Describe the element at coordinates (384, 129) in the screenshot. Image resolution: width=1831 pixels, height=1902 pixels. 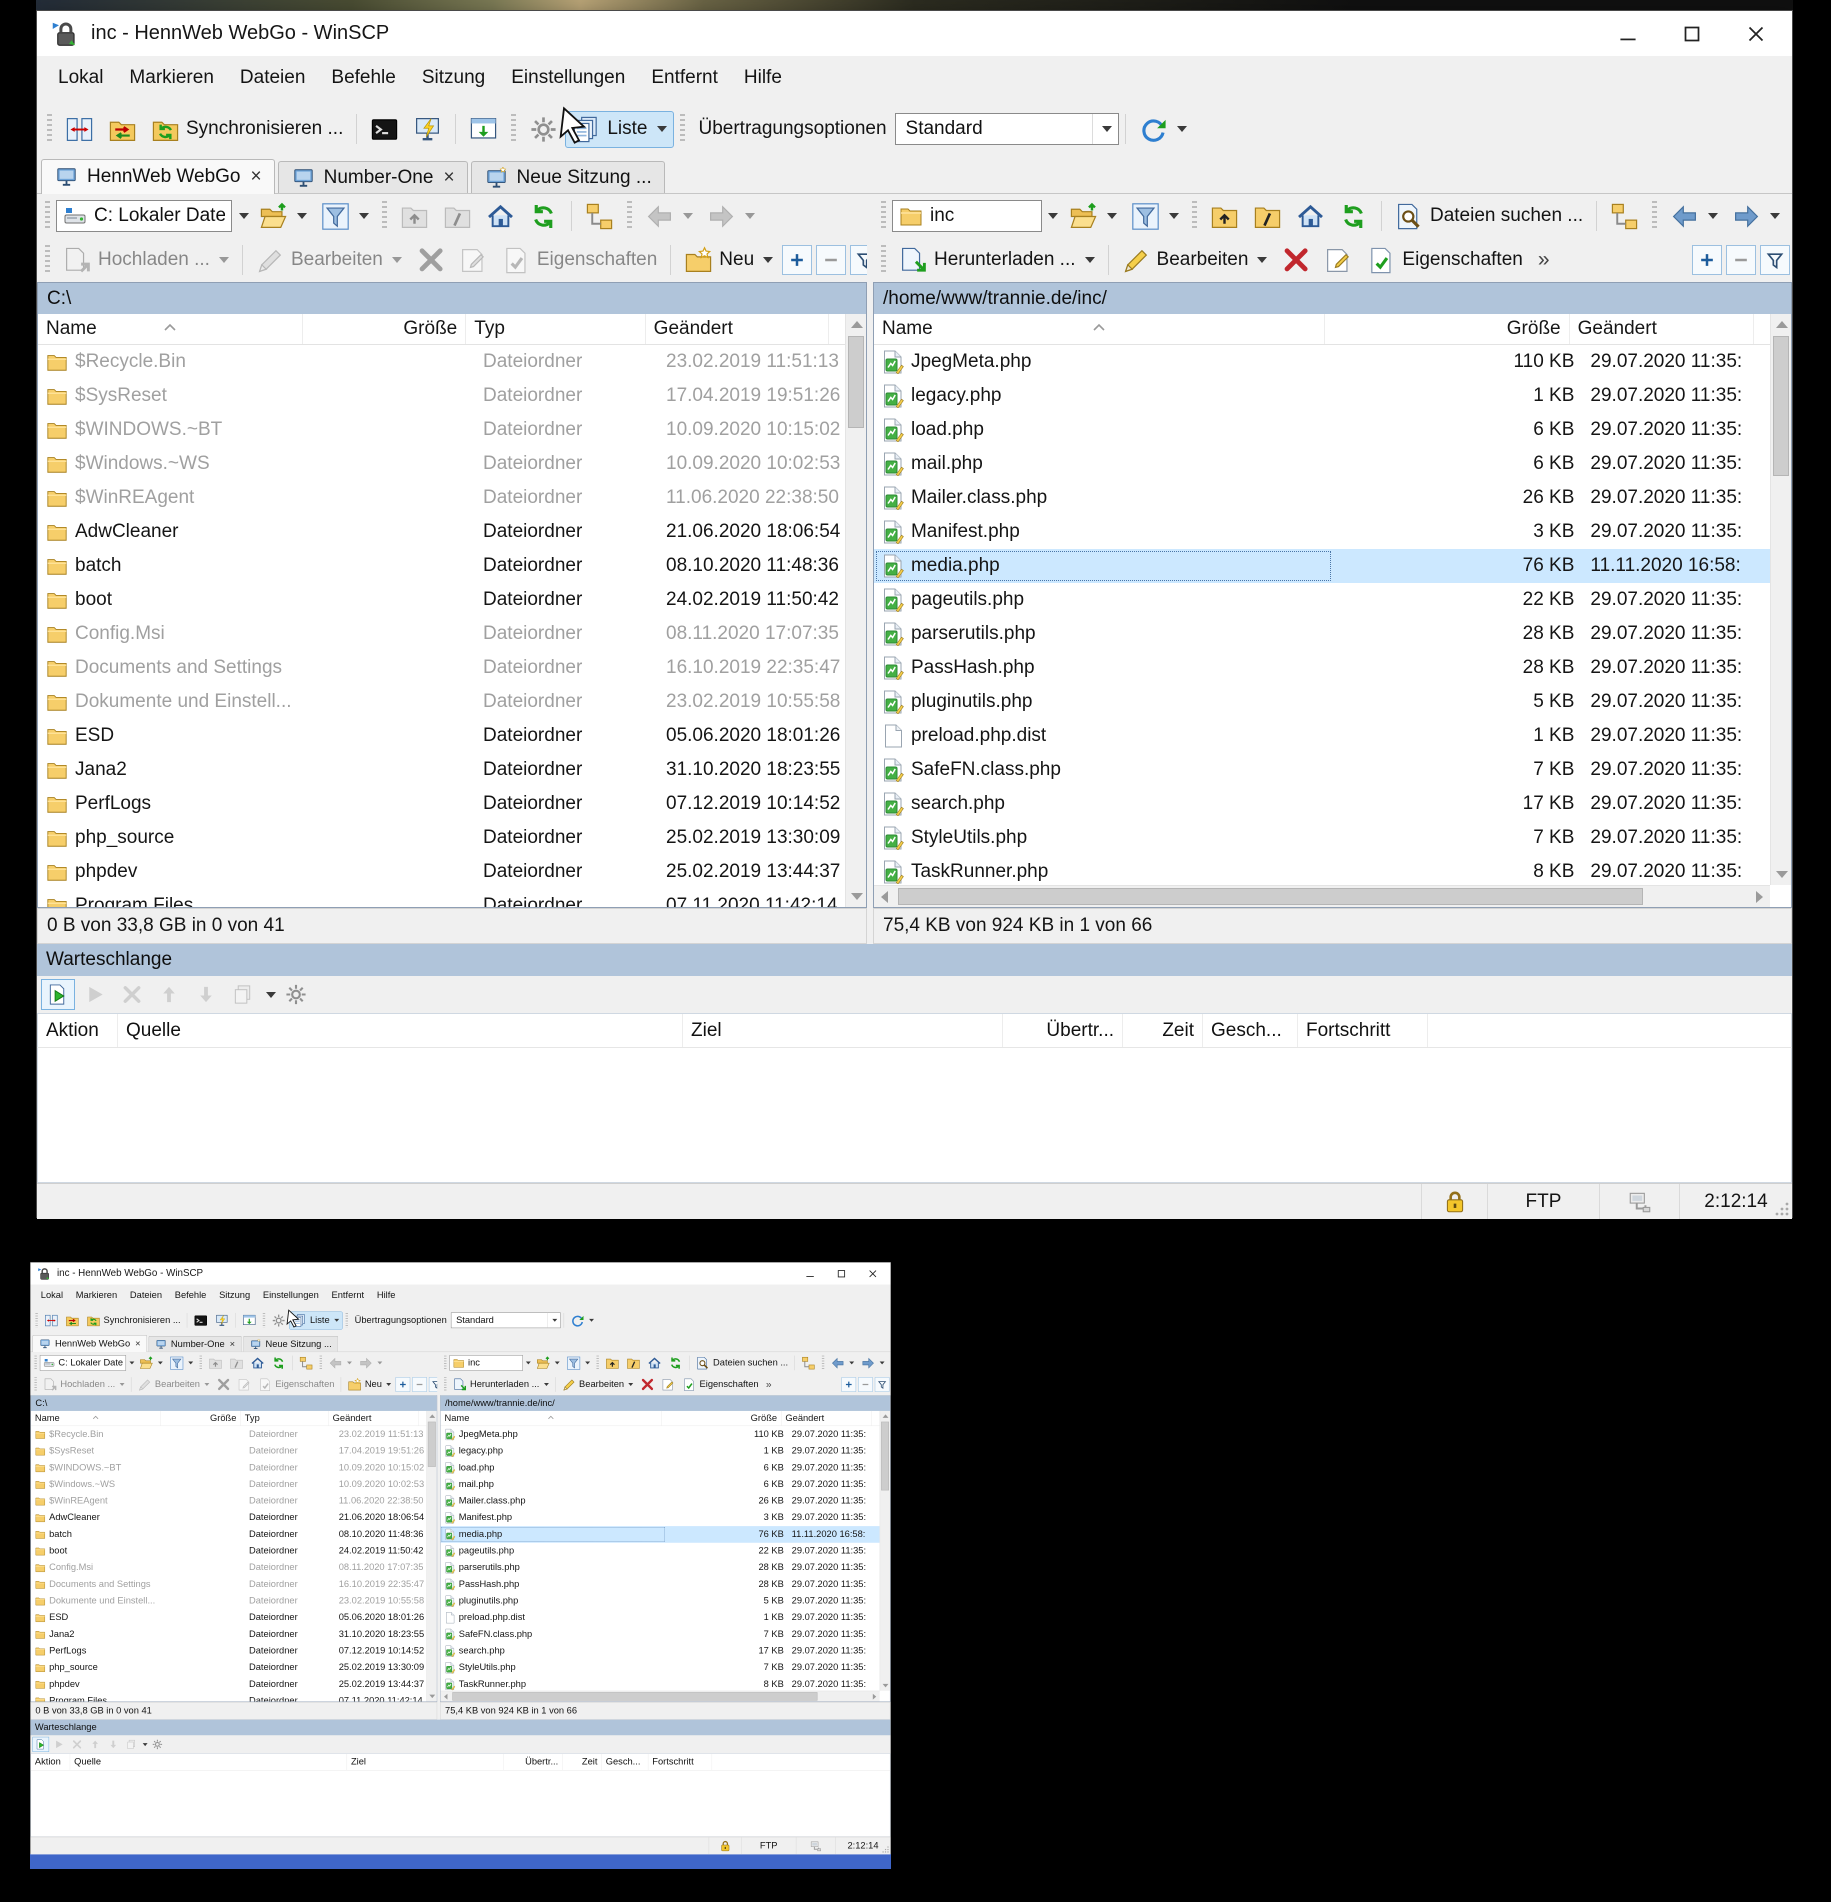
I see `open-console-button` at that location.